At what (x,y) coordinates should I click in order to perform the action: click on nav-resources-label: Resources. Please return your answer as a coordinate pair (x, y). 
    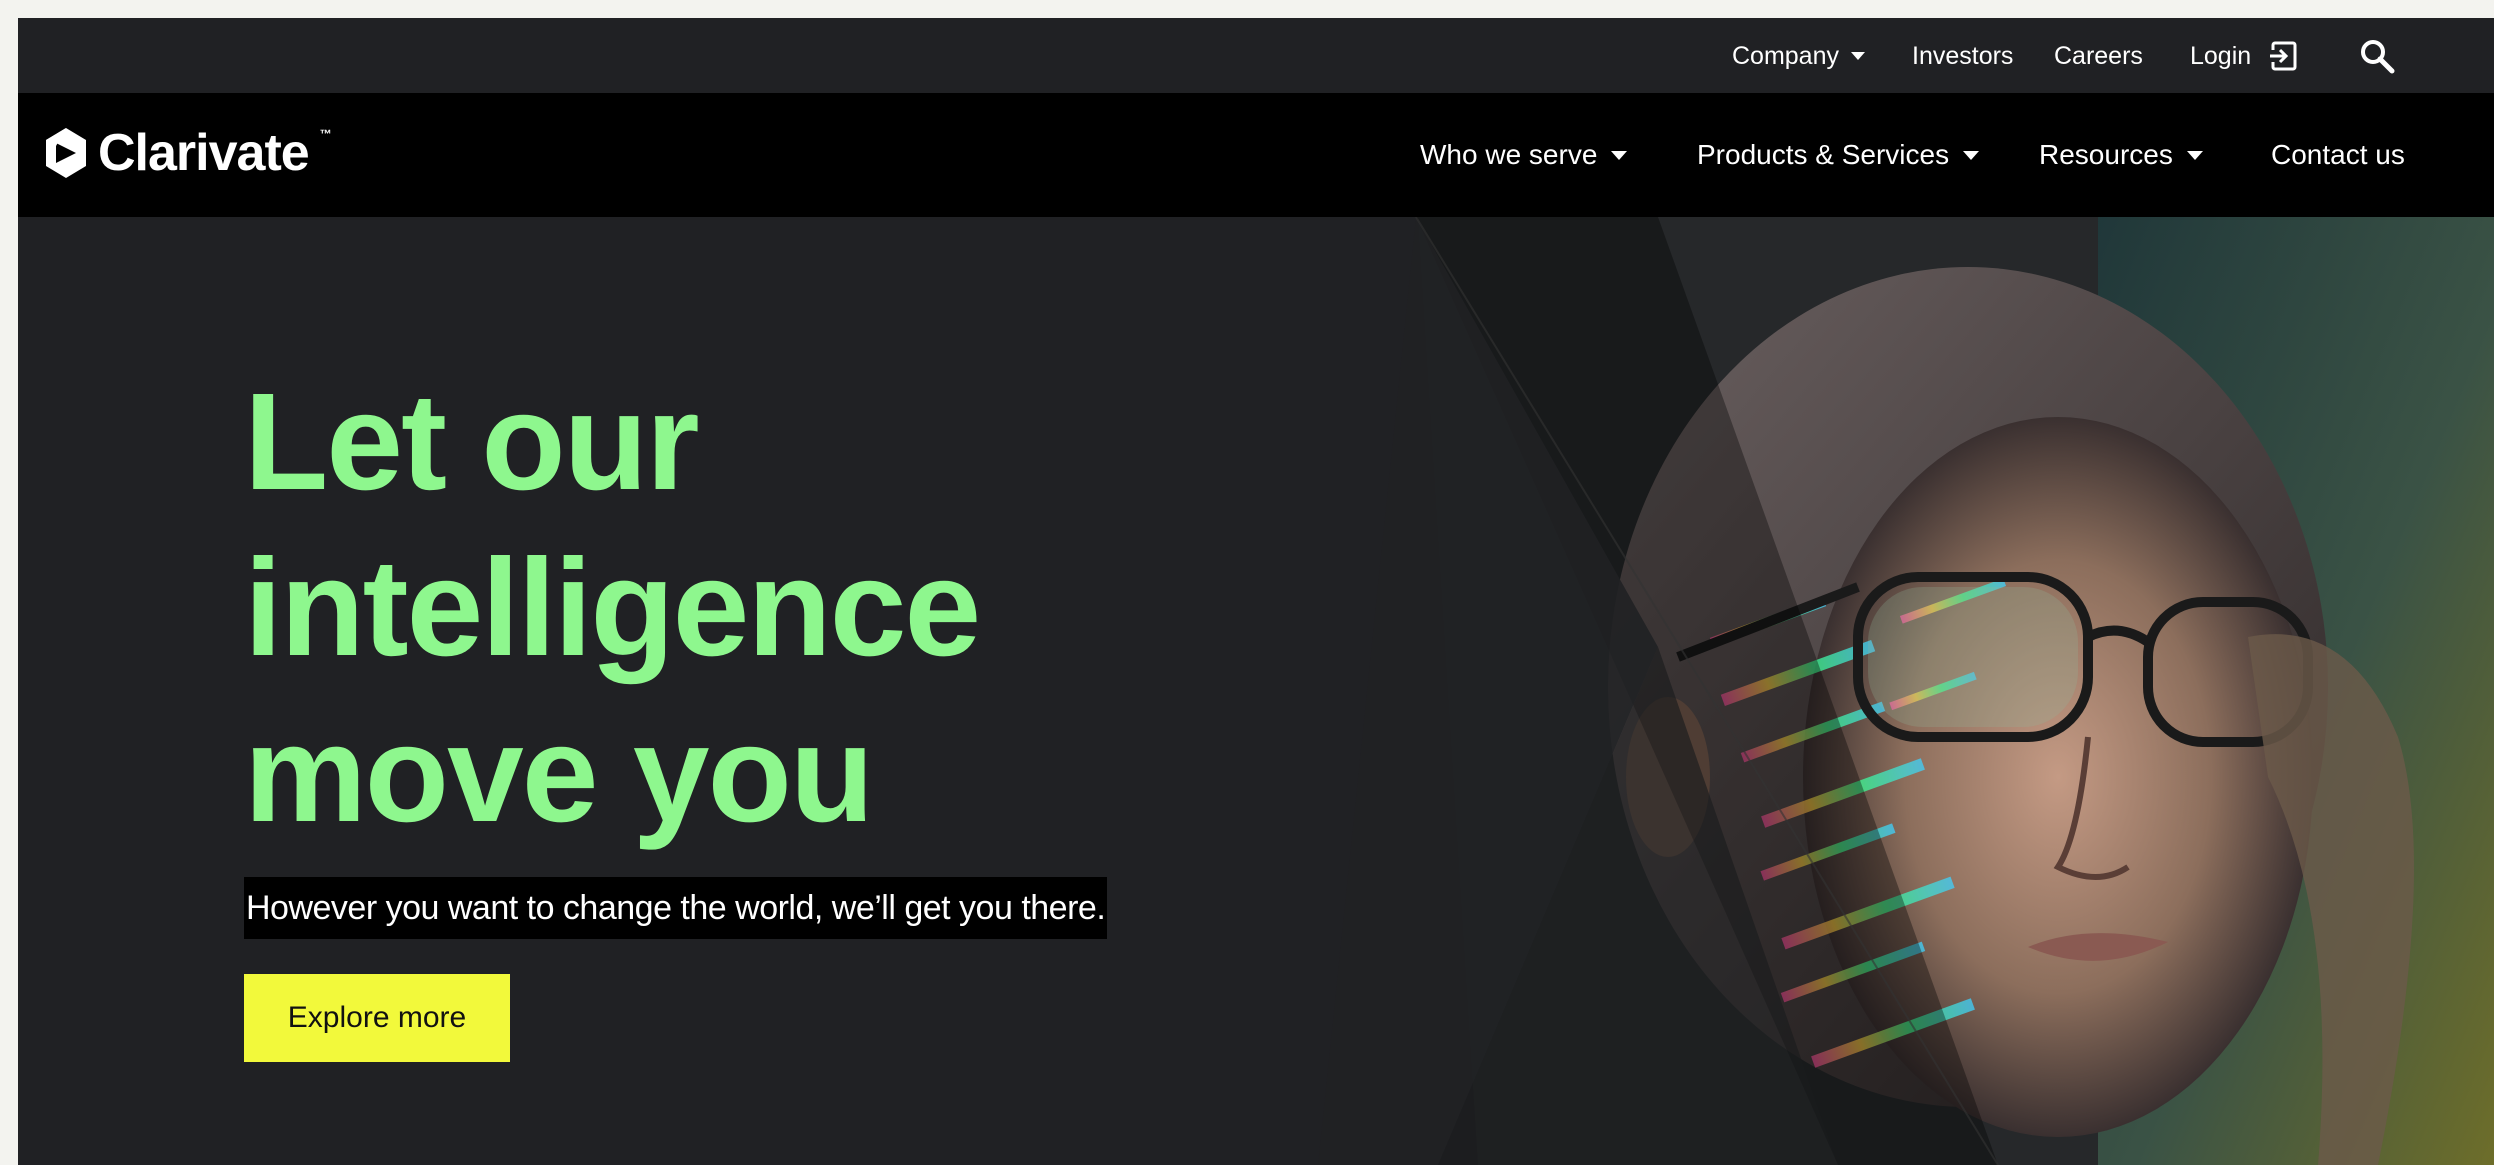
    Looking at the image, I should click on (2106, 154).